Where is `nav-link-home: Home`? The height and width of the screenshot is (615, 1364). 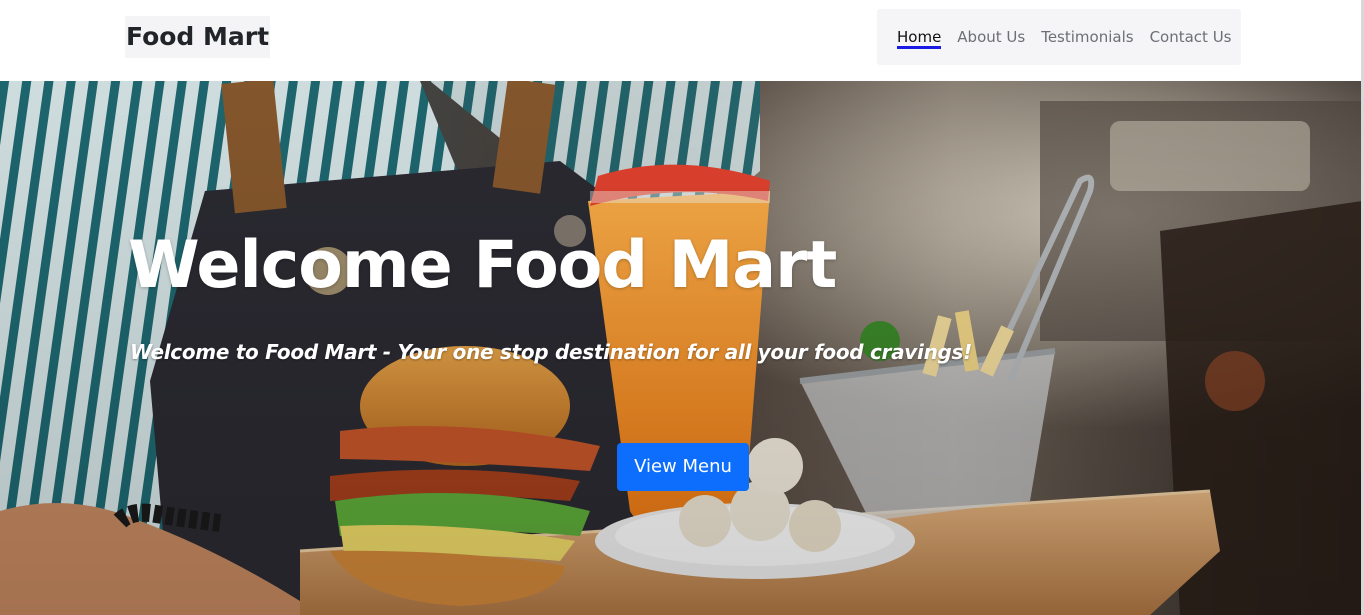 nav-link-home: Home is located at coordinates (919, 37).